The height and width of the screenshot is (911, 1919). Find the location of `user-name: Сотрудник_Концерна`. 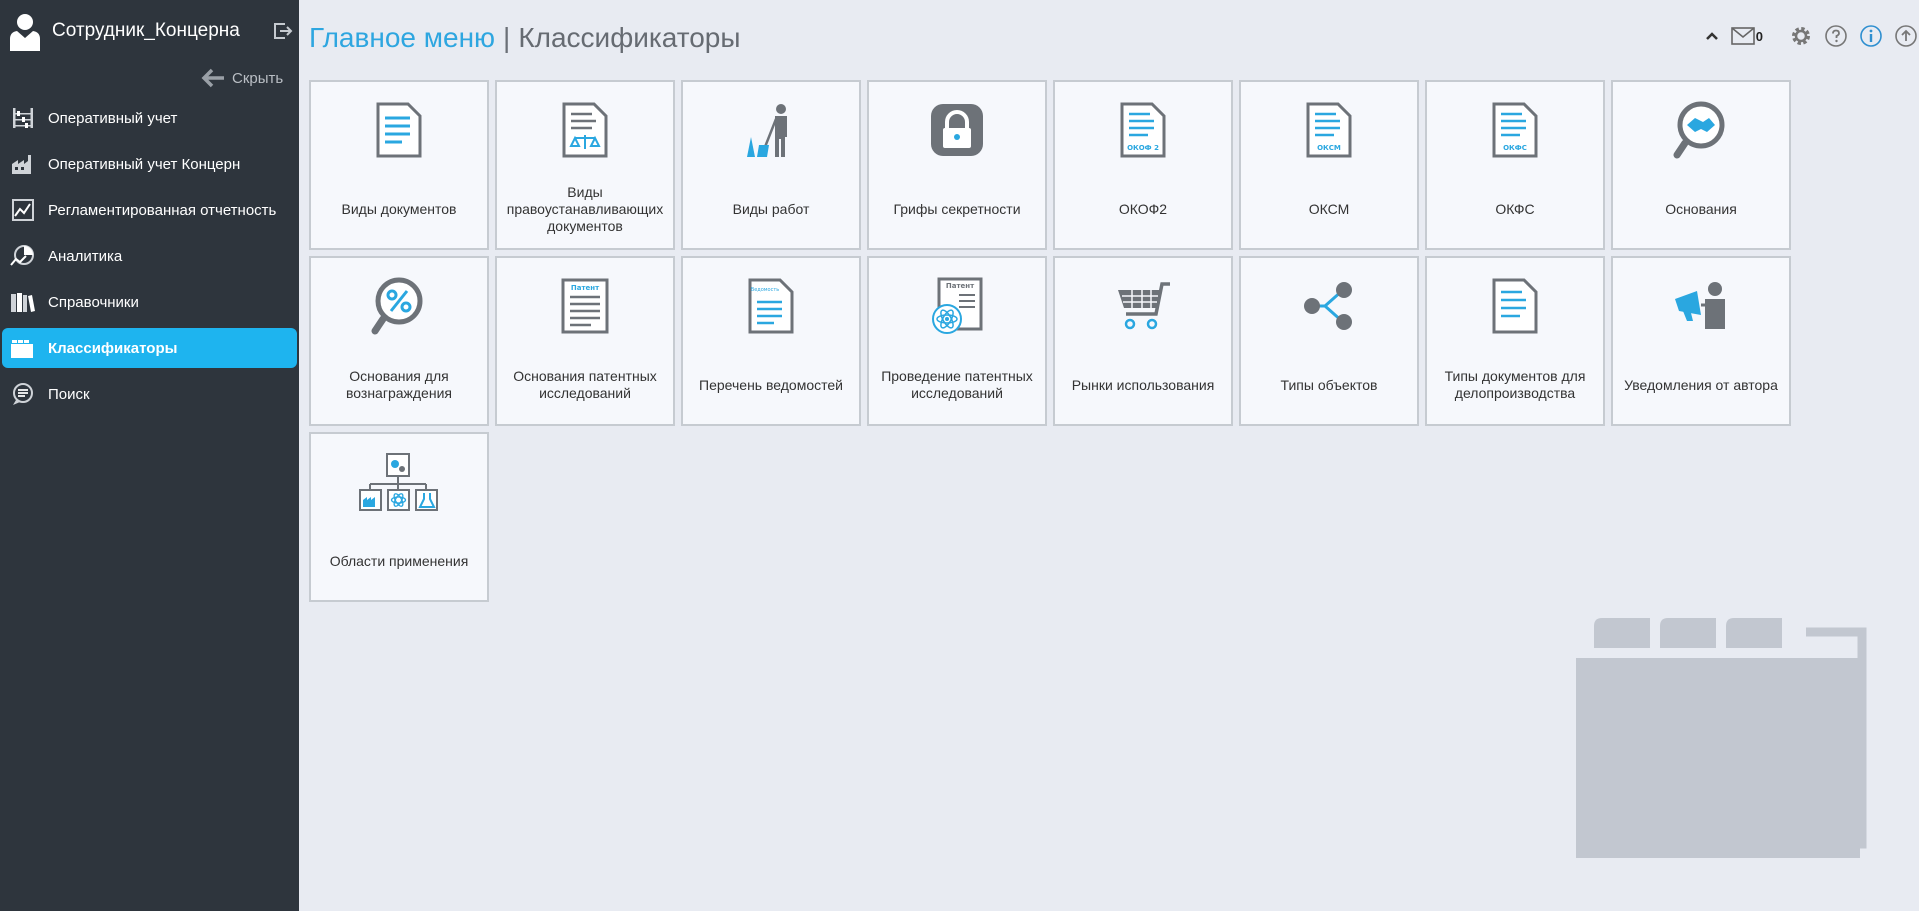

user-name: Сотрудник_Концерна is located at coordinates (146, 30).